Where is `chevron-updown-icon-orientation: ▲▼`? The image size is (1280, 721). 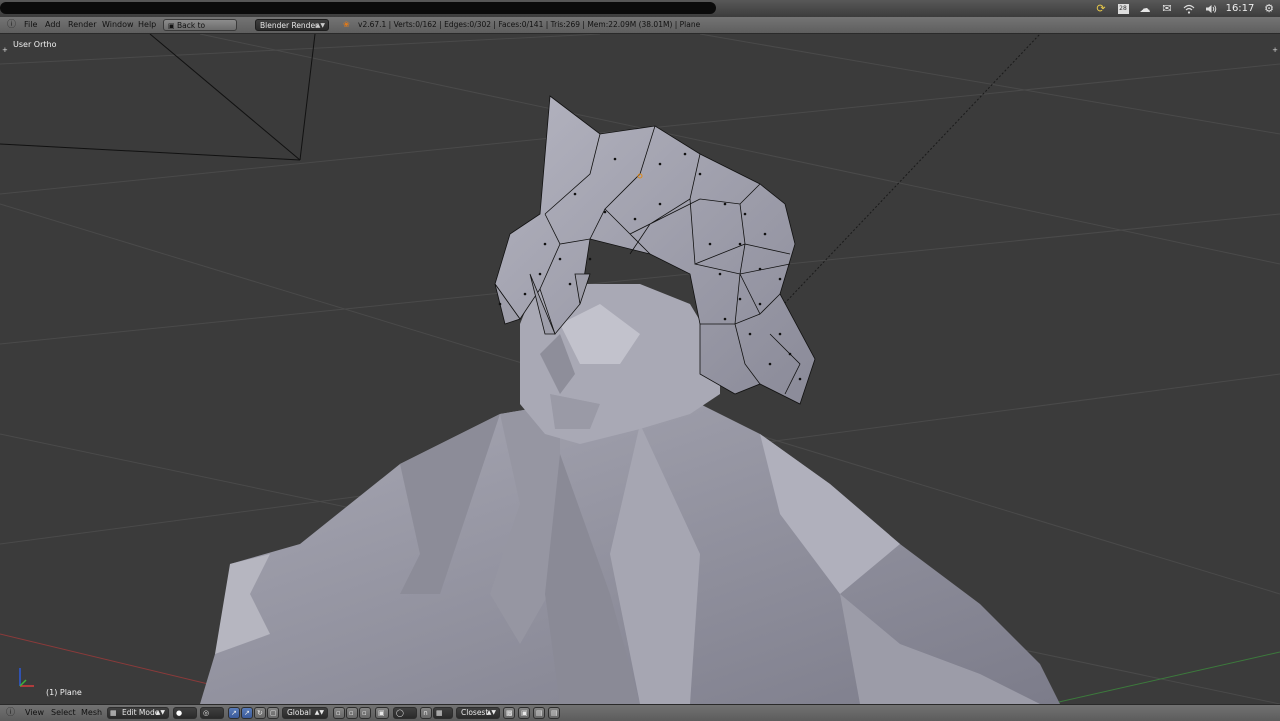 chevron-updown-icon-orientation: ▲▼ is located at coordinates (319, 712).